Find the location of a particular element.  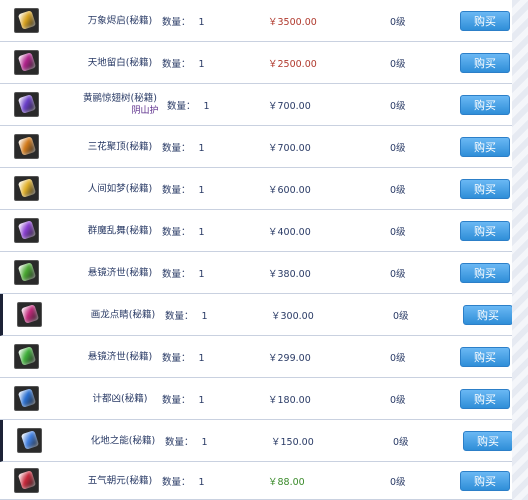

item-name: 化地之能(秘籍) is located at coordinates (123, 440).